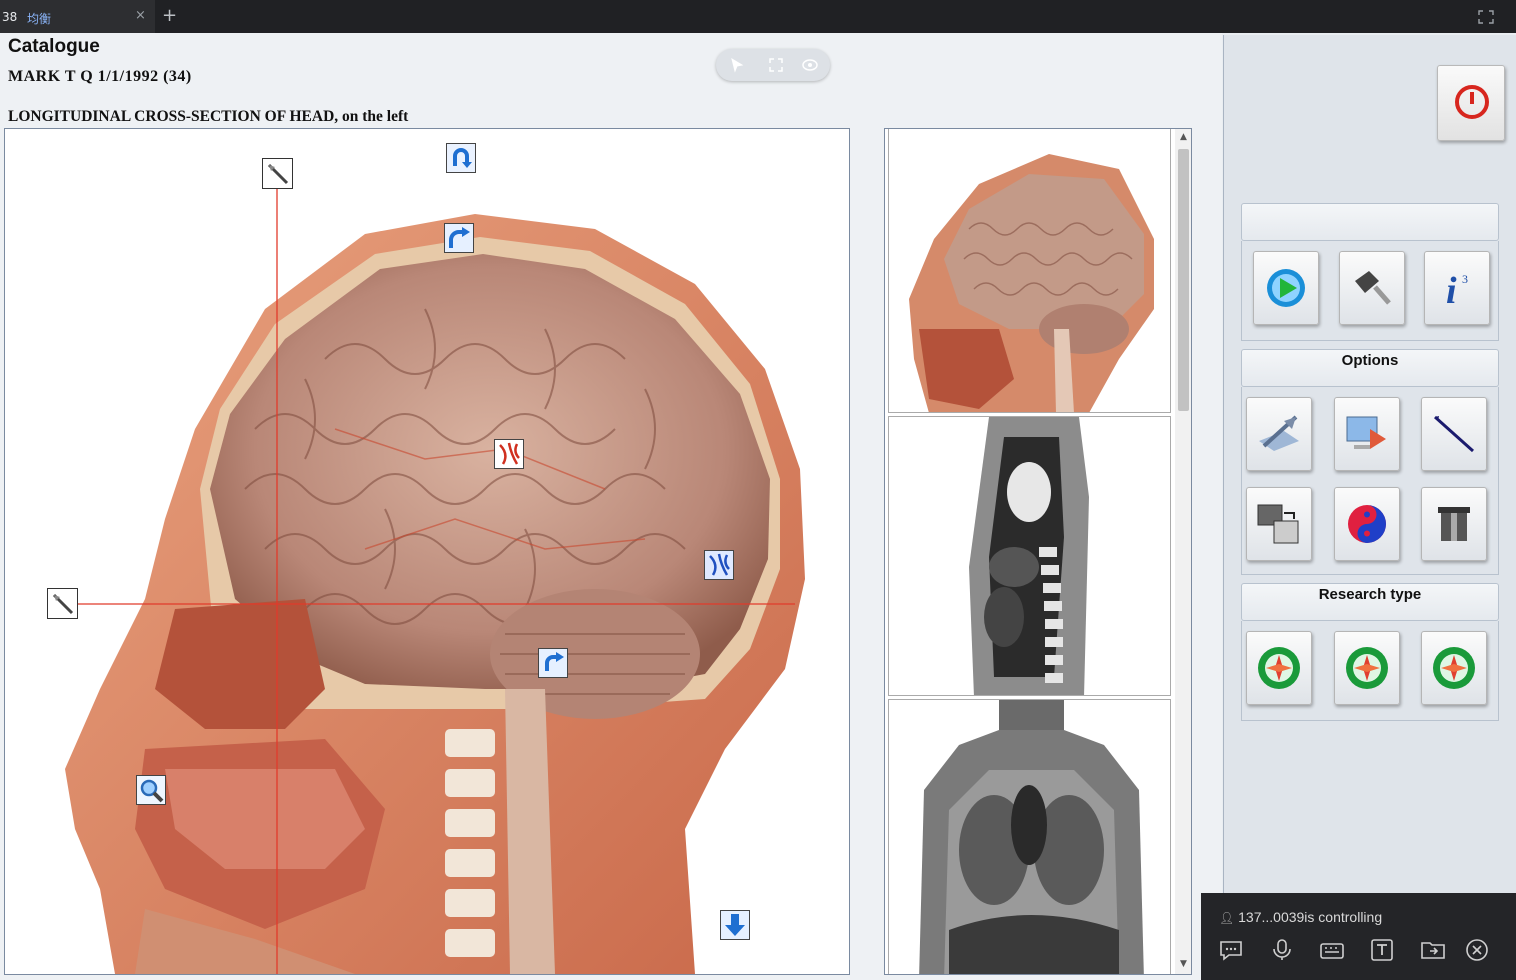 This screenshot has height=980, width=1516. What do you see at coordinates (1029, 836) in the screenshot?
I see `torso-mri-coronal-thumbnail` at bounding box center [1029, 836].